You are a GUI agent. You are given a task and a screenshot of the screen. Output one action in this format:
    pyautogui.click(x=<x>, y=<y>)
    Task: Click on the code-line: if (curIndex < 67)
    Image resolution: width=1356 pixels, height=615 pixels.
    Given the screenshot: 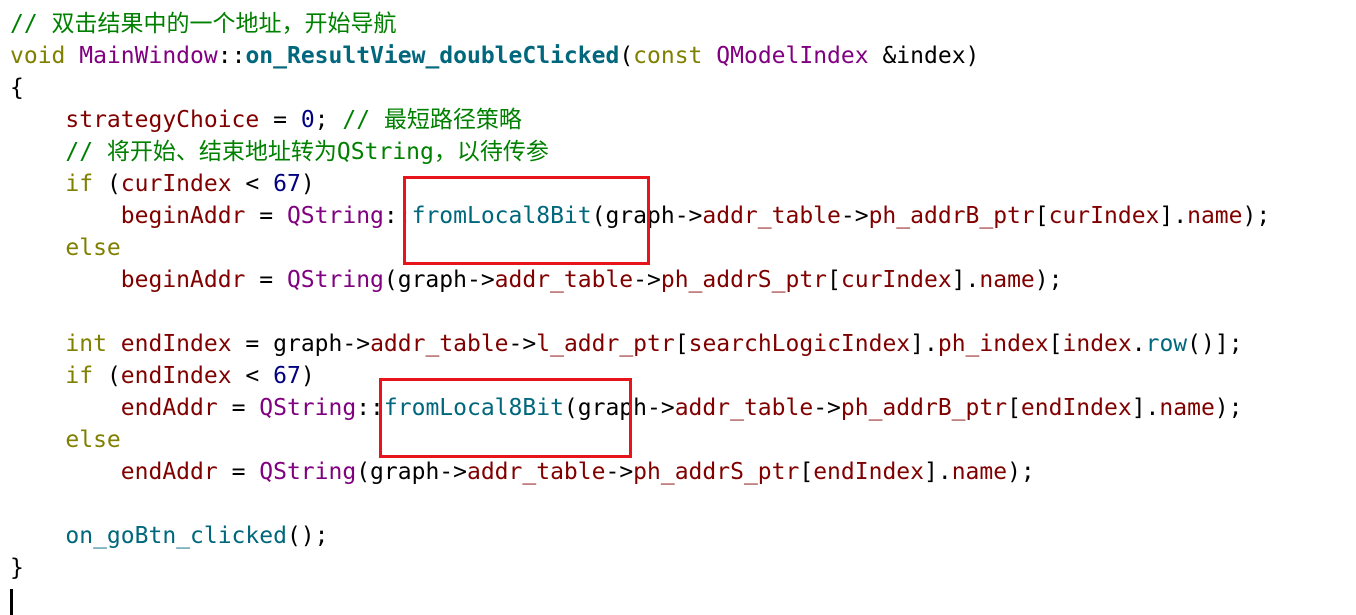 What is the action you would take?
    pyautogui.click(x=162, y=184)
    